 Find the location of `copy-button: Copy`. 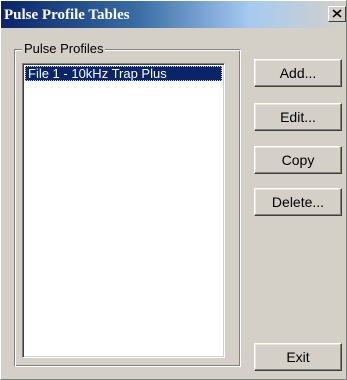

copy-button: Copy is located at coordinates (298, 160).